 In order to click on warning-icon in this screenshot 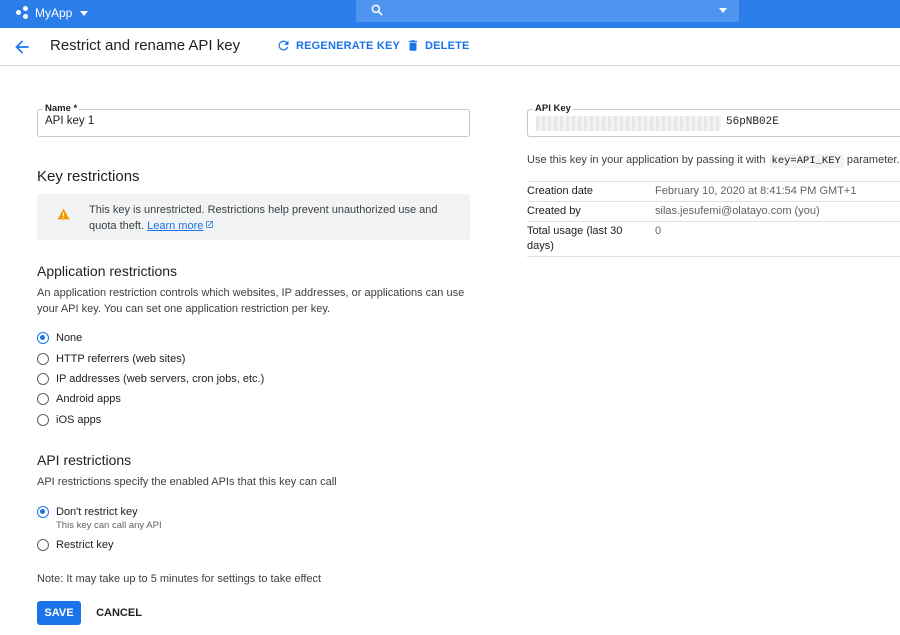, I will do `click(63, 214)`.